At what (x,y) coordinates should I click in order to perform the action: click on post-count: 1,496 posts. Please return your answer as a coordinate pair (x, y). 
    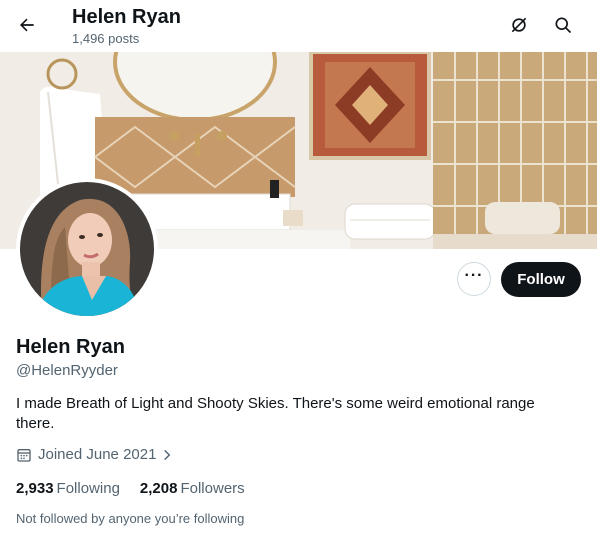
    Looking at the image, I should click on (106, 38).